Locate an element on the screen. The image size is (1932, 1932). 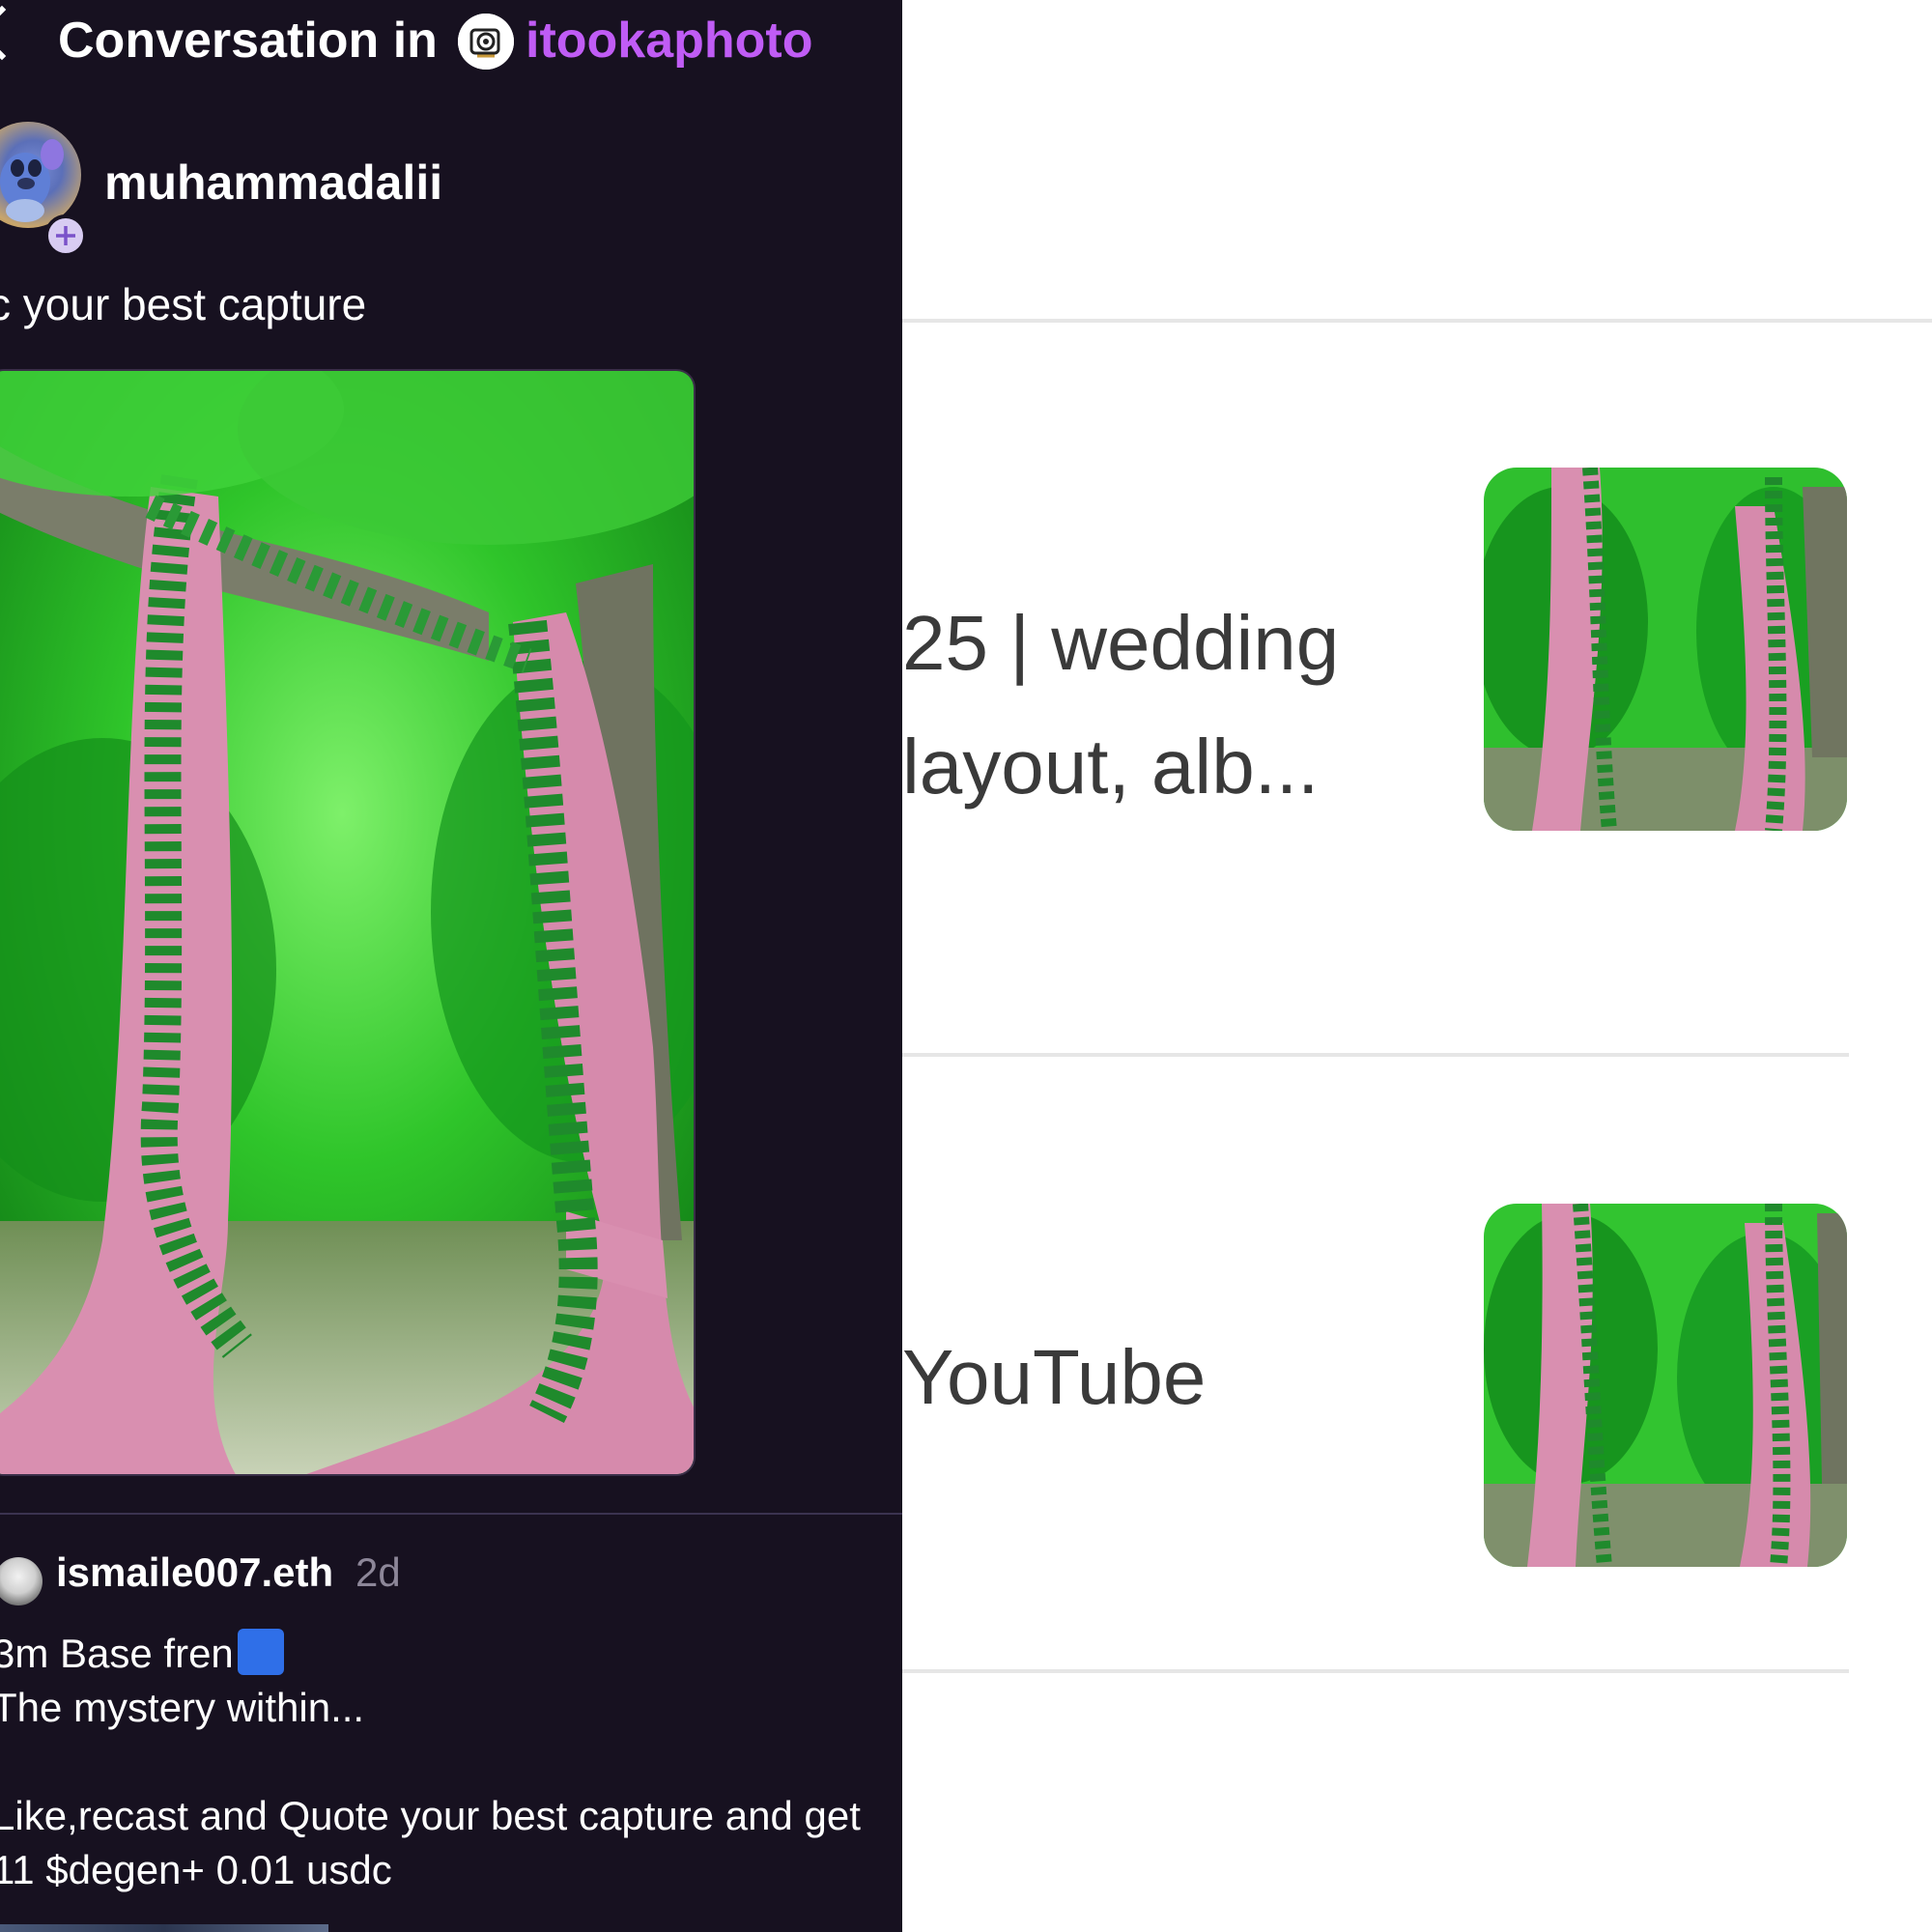
post-username: muhammadalii is located at coordinates (273, 183).